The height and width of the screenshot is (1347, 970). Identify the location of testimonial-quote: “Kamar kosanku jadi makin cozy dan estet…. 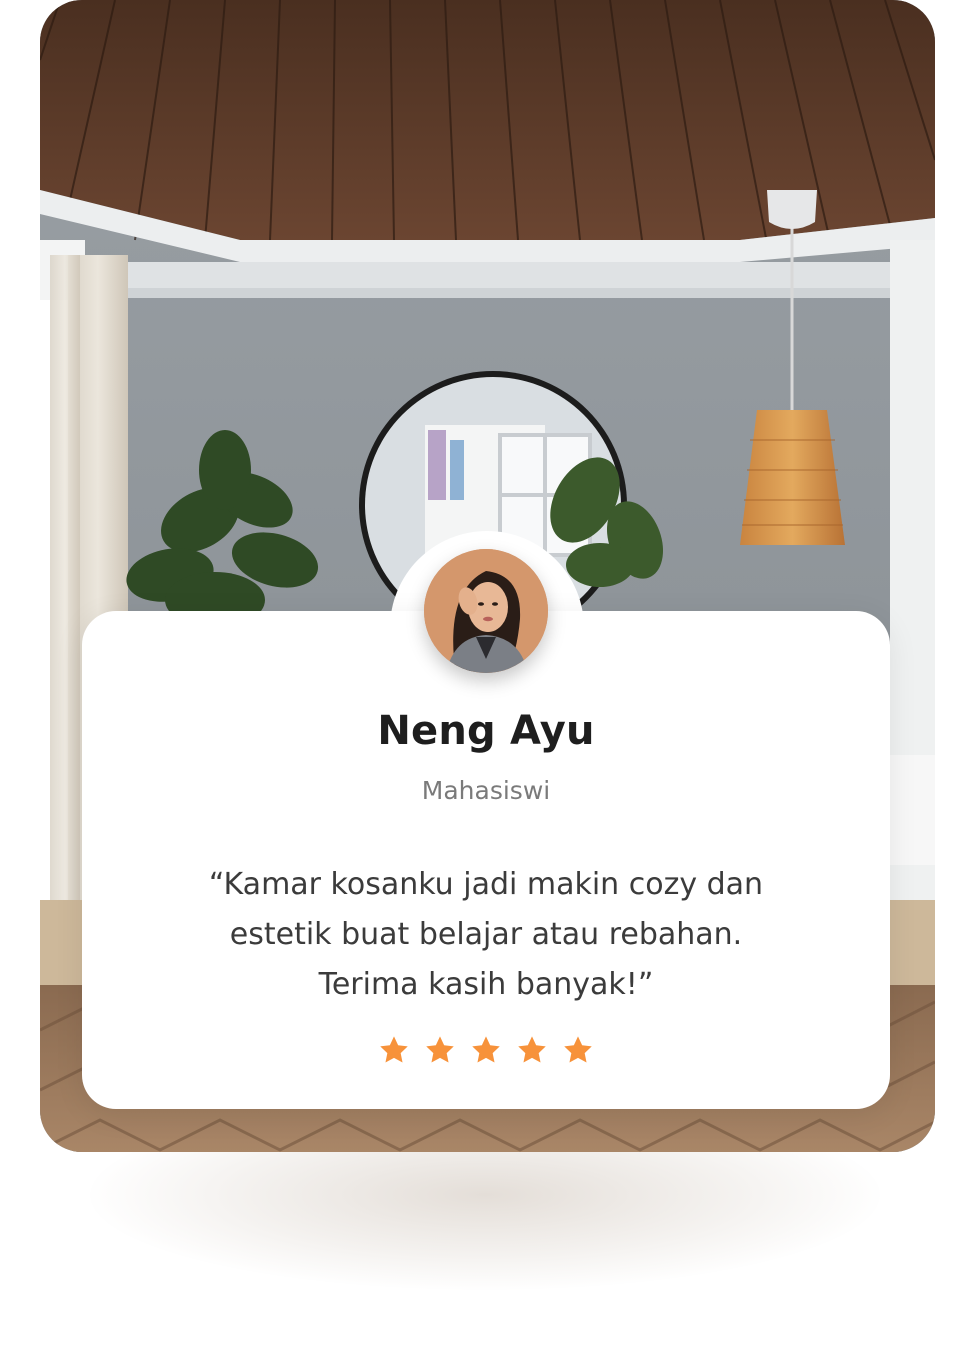
(486, 934).